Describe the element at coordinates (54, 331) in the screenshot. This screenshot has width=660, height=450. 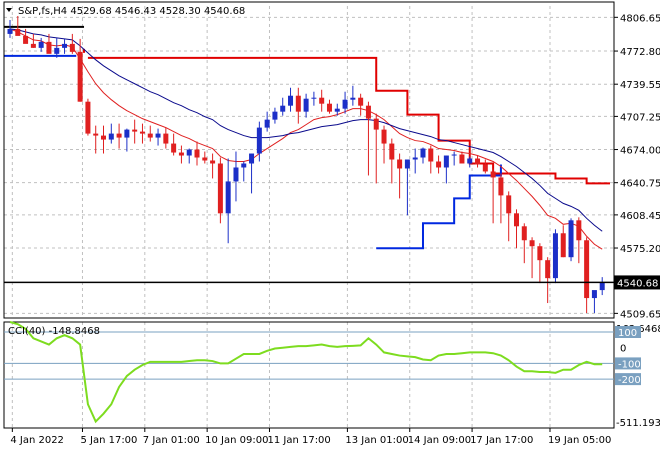
I see `cci-title: CCI(40) -148.8468` at that location.